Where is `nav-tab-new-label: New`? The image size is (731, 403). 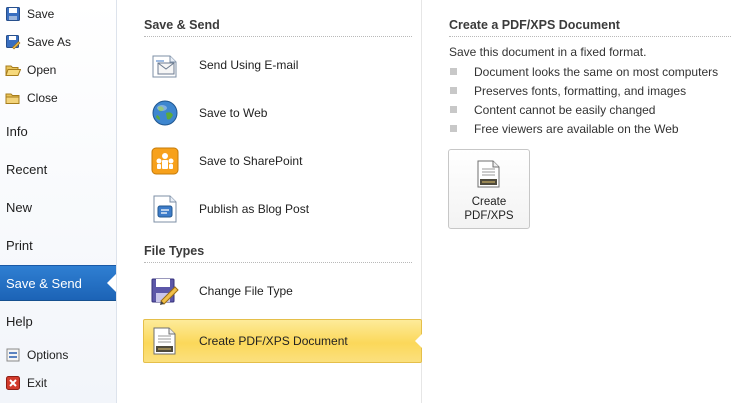
nav-tab-new-label: New is located at coordinates (19, 207).